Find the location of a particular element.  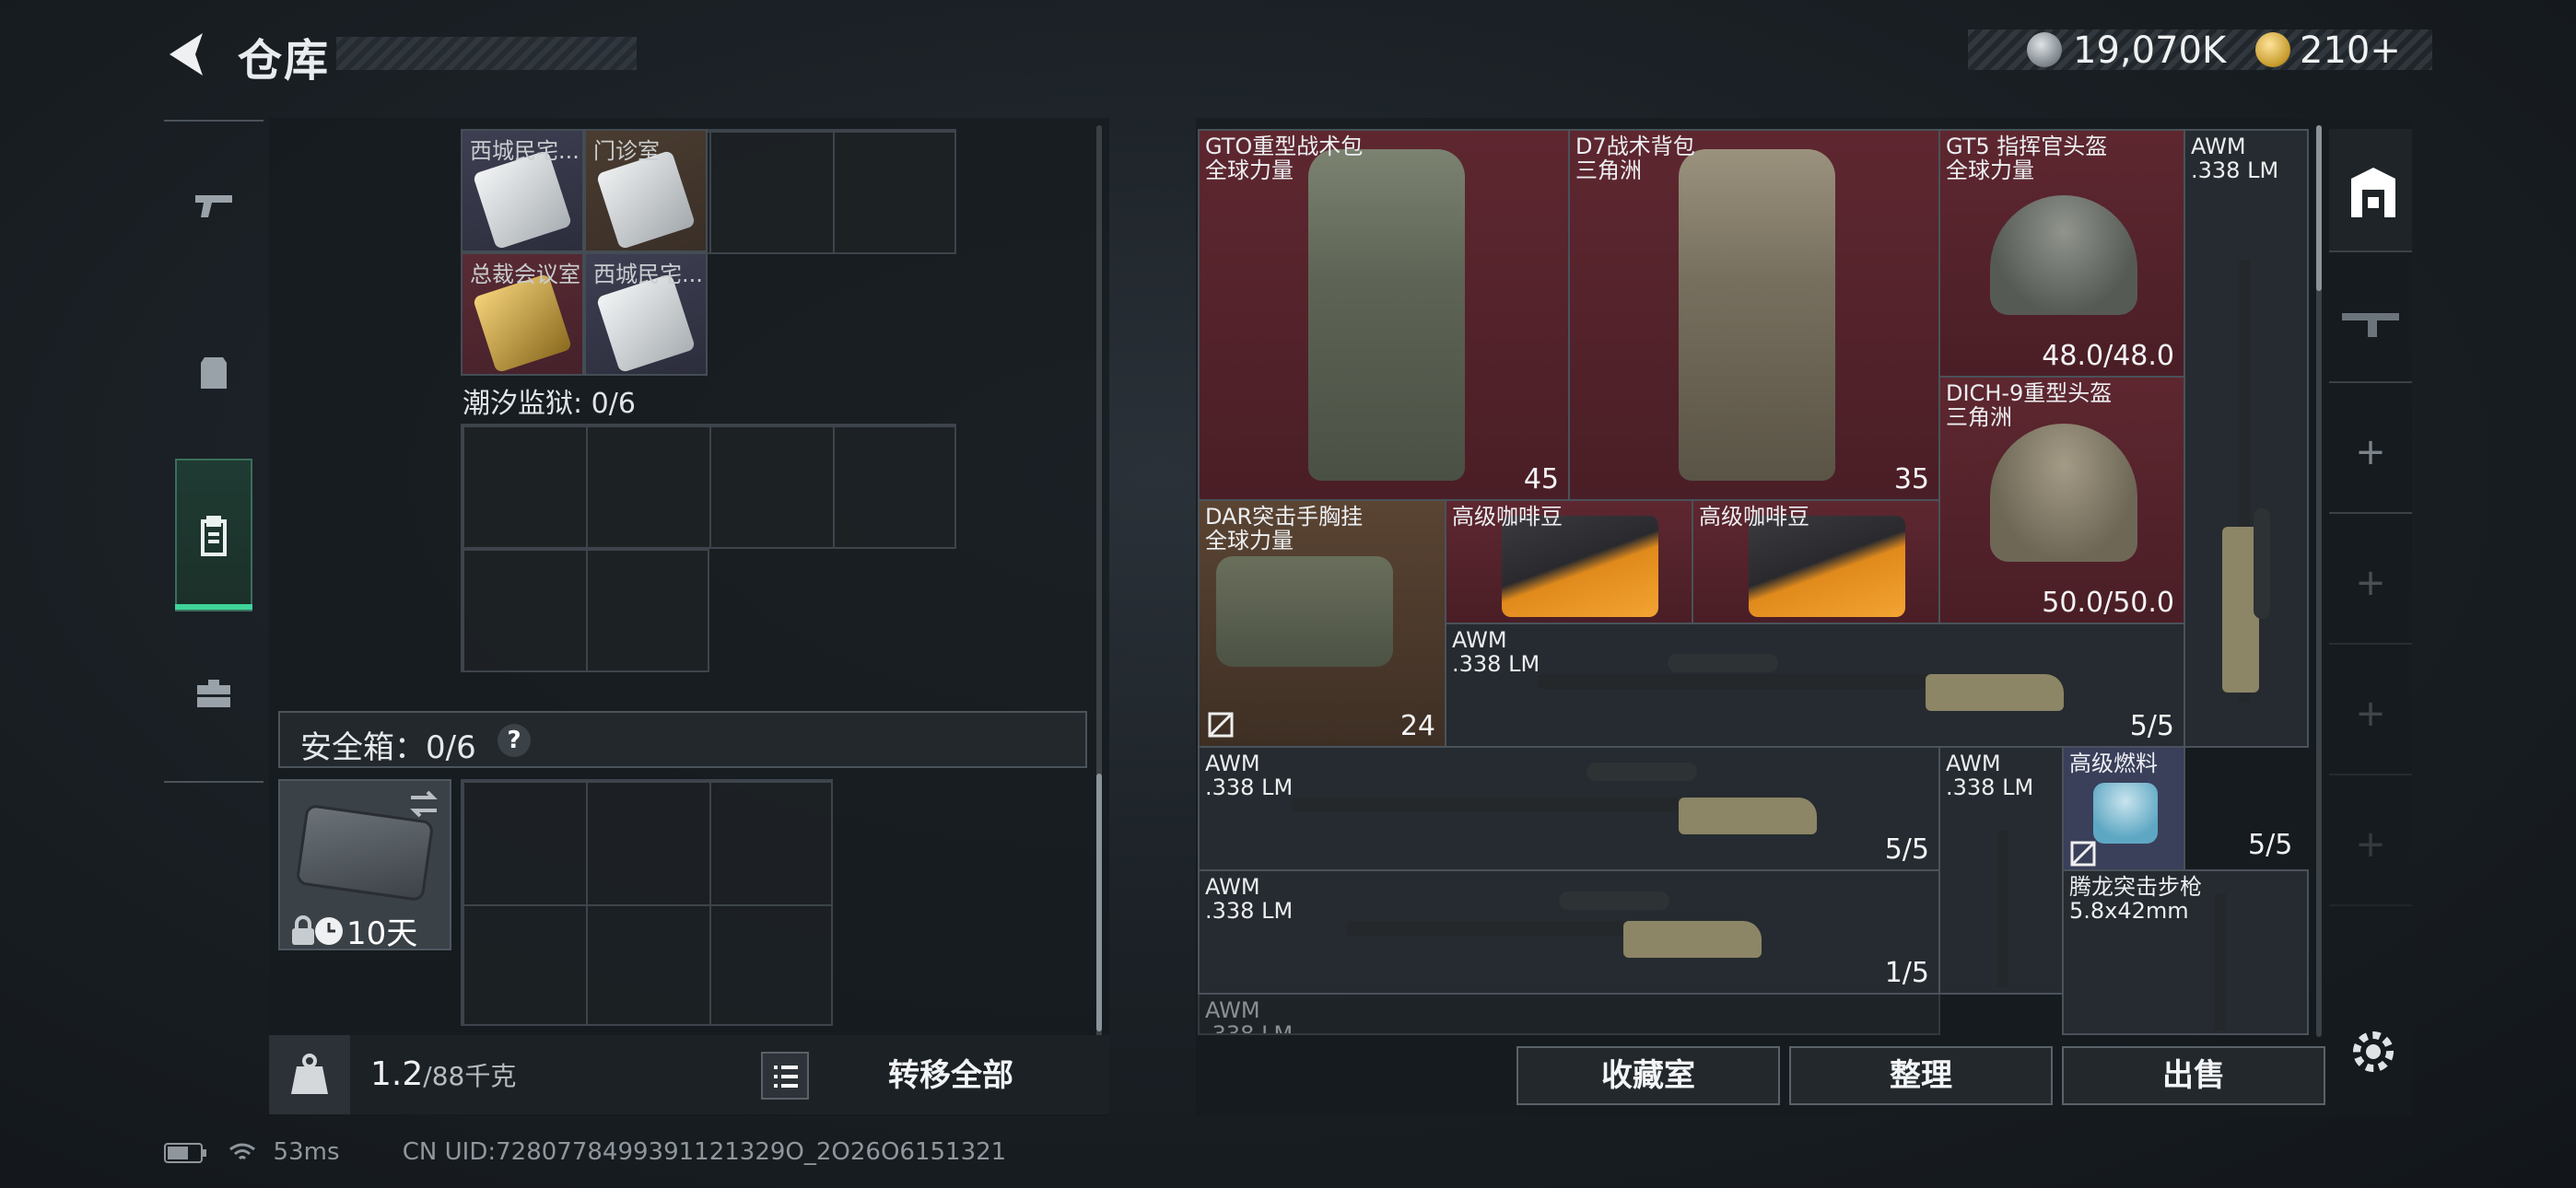

safebox-grid is located at coordinates (647, 903).